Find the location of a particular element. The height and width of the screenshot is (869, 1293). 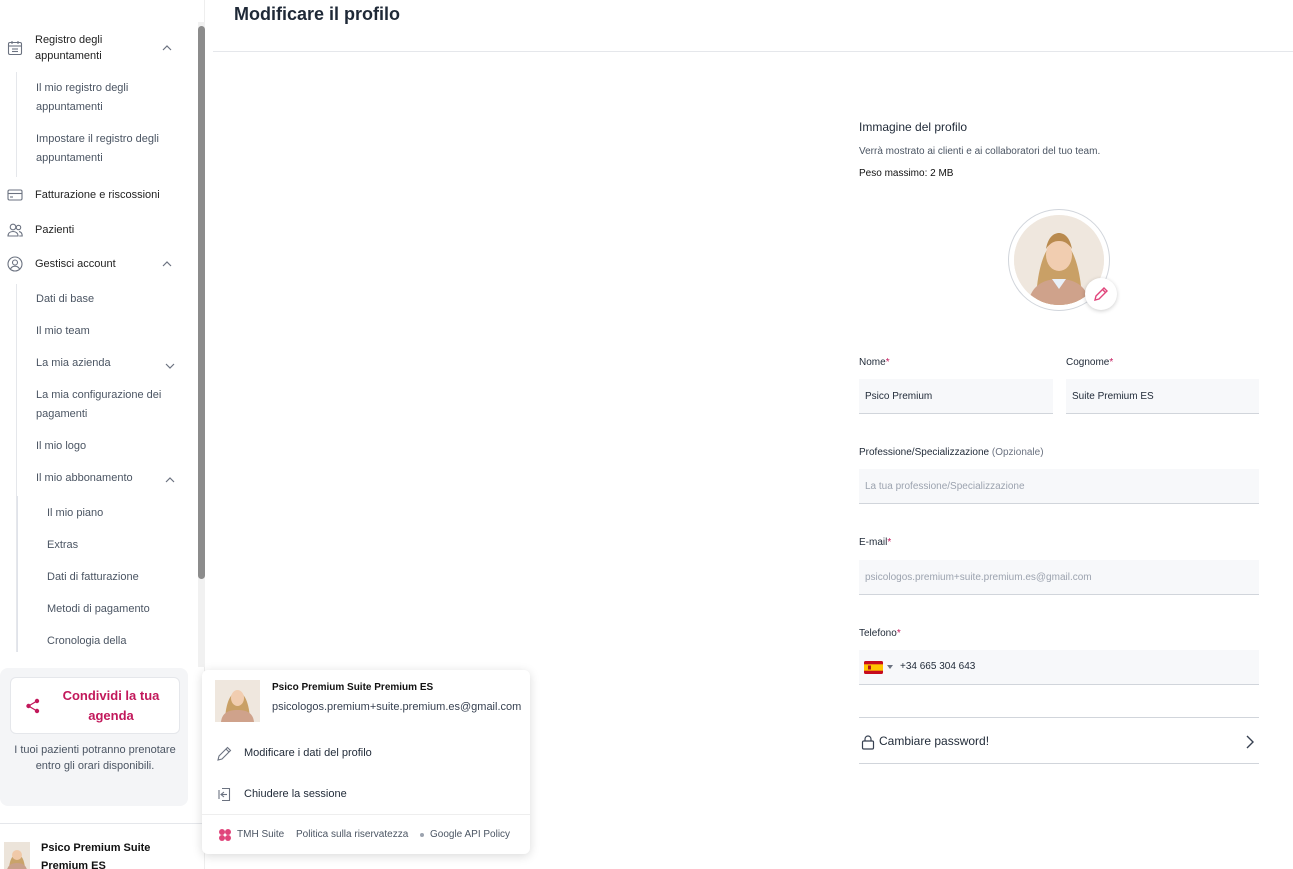

edit-profile-menu-item: Modificare i dati del profilo is located at coordinates (364, 754).